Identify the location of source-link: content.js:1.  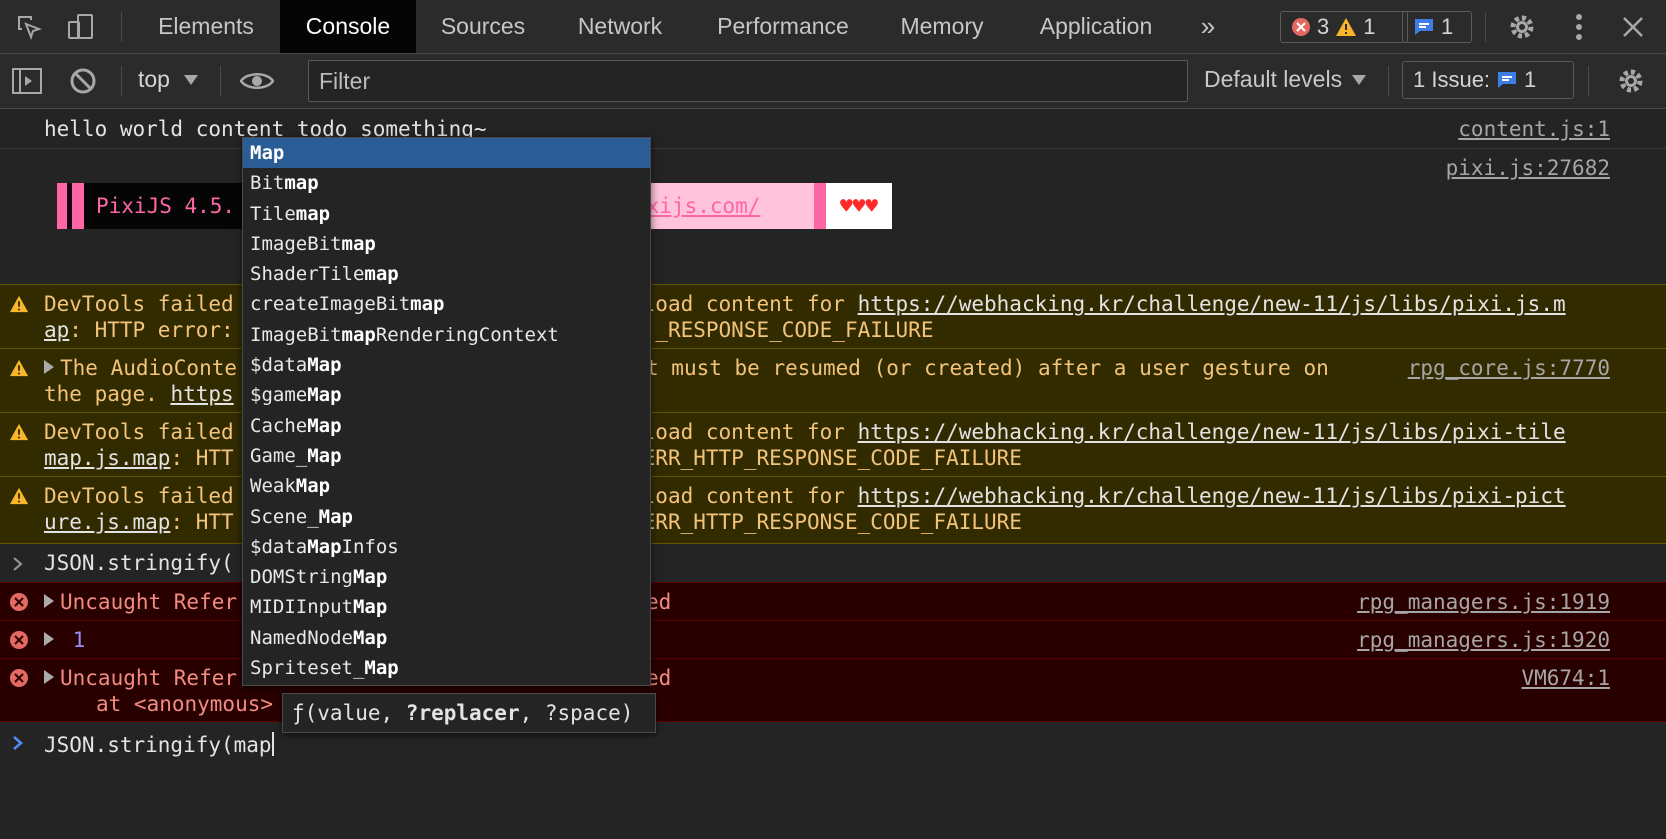
(1534, 129).